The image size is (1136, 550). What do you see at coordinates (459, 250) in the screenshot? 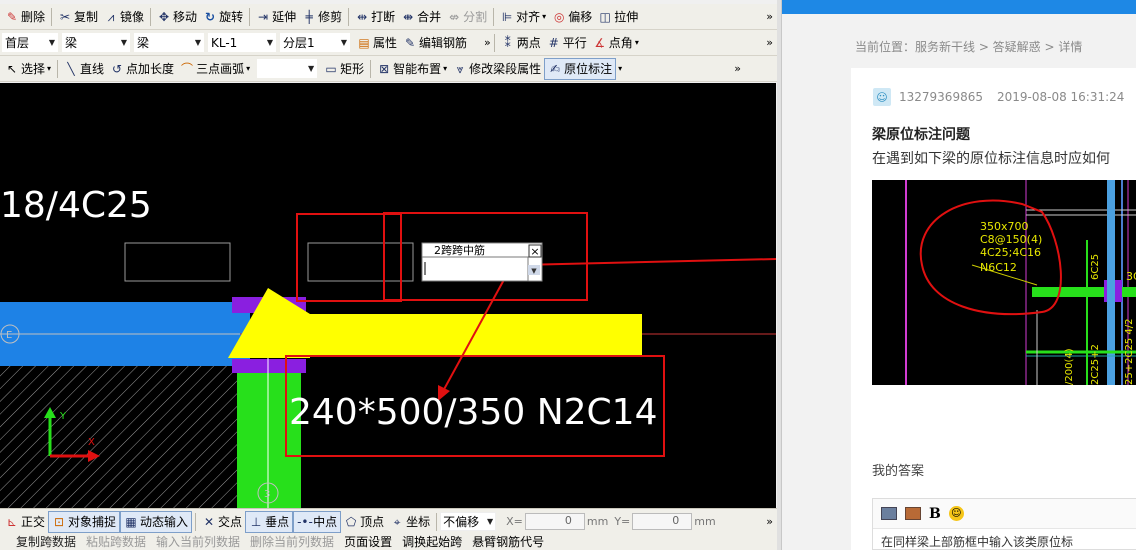
I see `popup-title: 2跨跨中筋` at bounding box center [459, 250].